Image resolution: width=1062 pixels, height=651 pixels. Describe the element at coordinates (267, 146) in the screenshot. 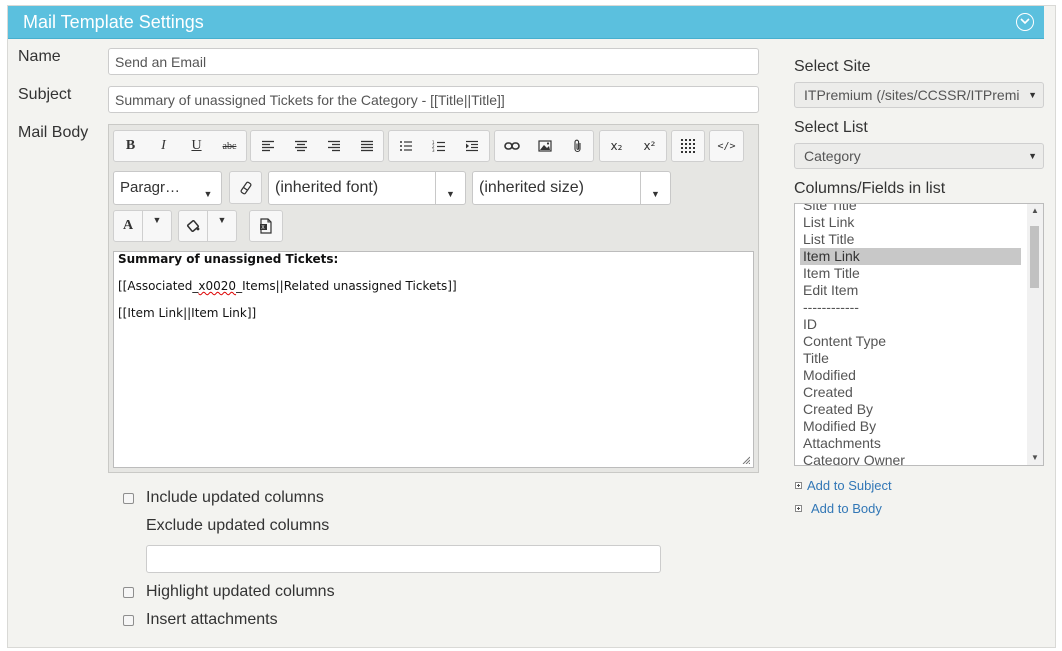

I see `align-left-button` at that location.